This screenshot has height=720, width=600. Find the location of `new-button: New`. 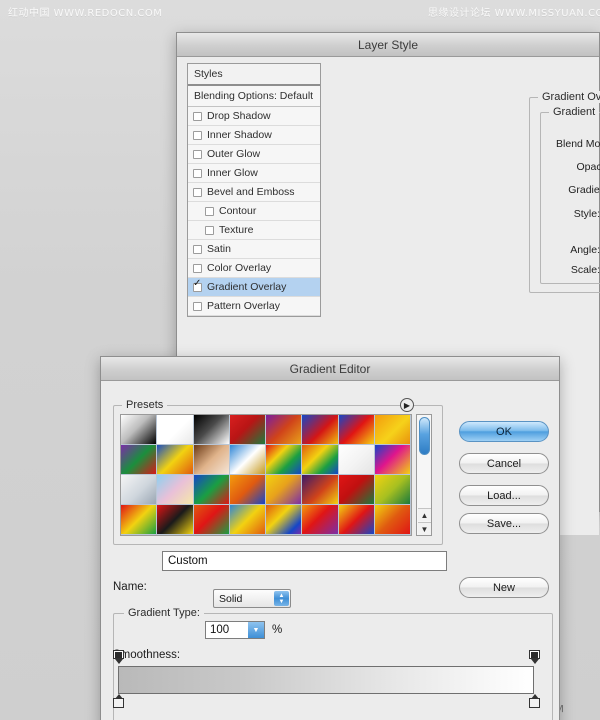

new-button: New is located at coordinates (504, 587).